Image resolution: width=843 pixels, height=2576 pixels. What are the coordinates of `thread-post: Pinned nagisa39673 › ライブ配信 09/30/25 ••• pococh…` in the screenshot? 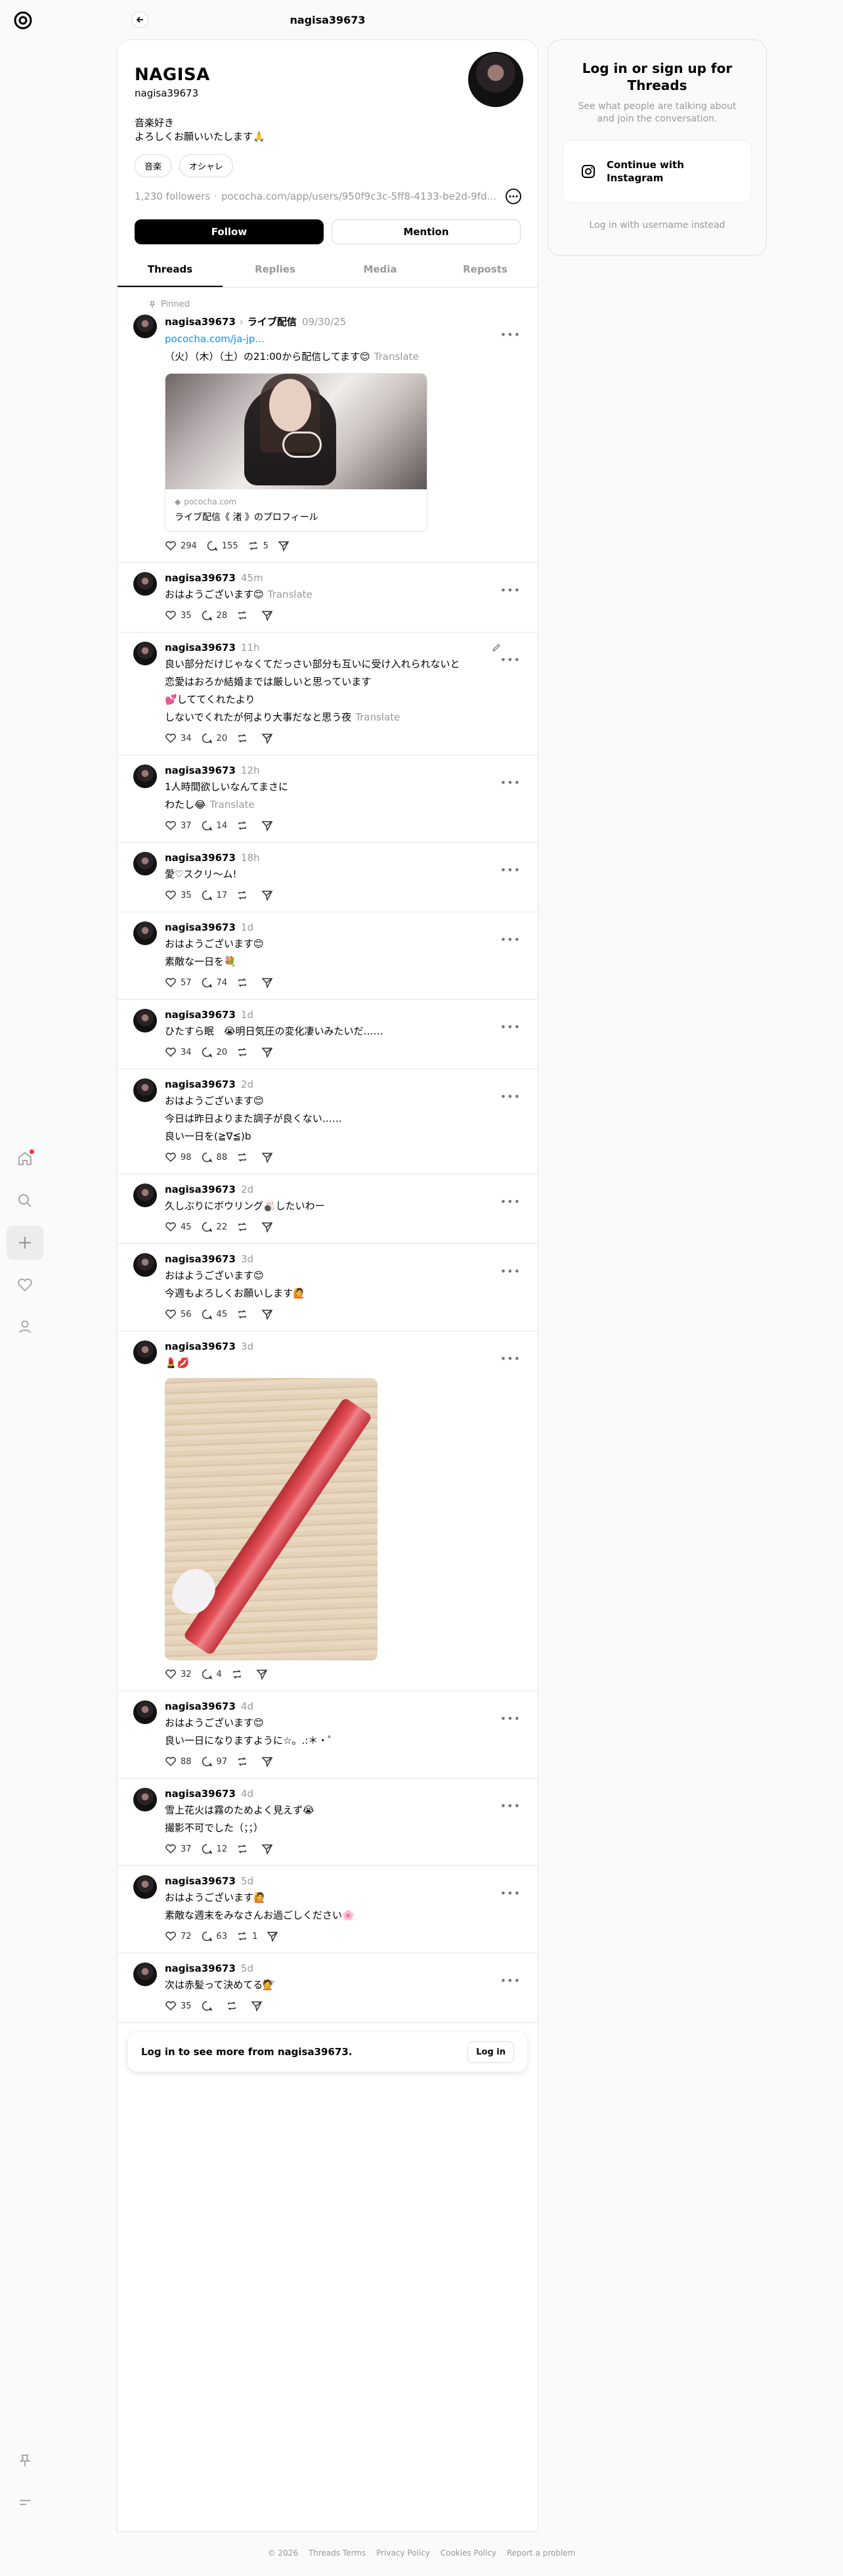 It's located at (328, 426).